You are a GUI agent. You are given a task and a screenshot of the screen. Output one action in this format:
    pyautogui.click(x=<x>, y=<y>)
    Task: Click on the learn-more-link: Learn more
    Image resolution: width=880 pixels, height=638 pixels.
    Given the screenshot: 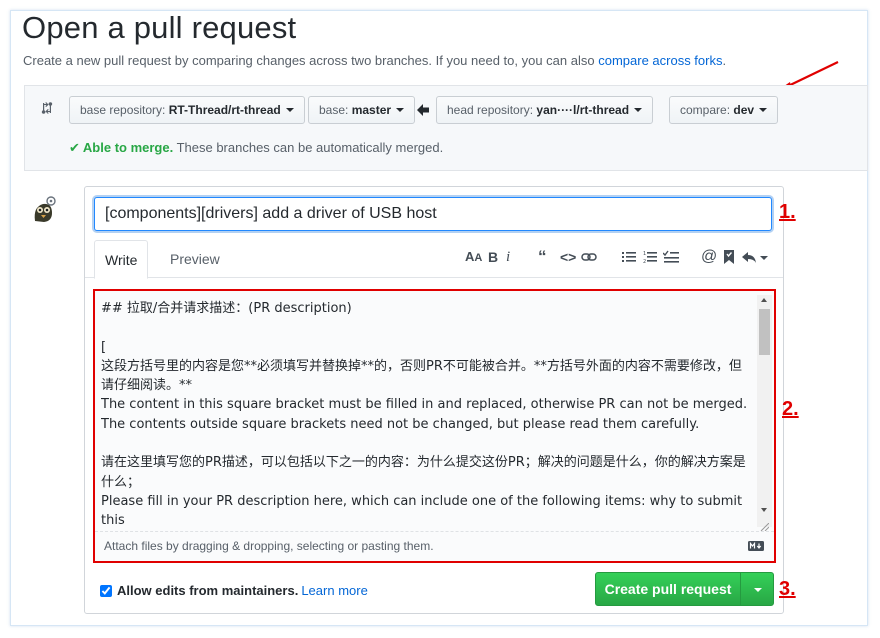 What is the action you would take?
    pyautogui.click(x=334, y=590)
    